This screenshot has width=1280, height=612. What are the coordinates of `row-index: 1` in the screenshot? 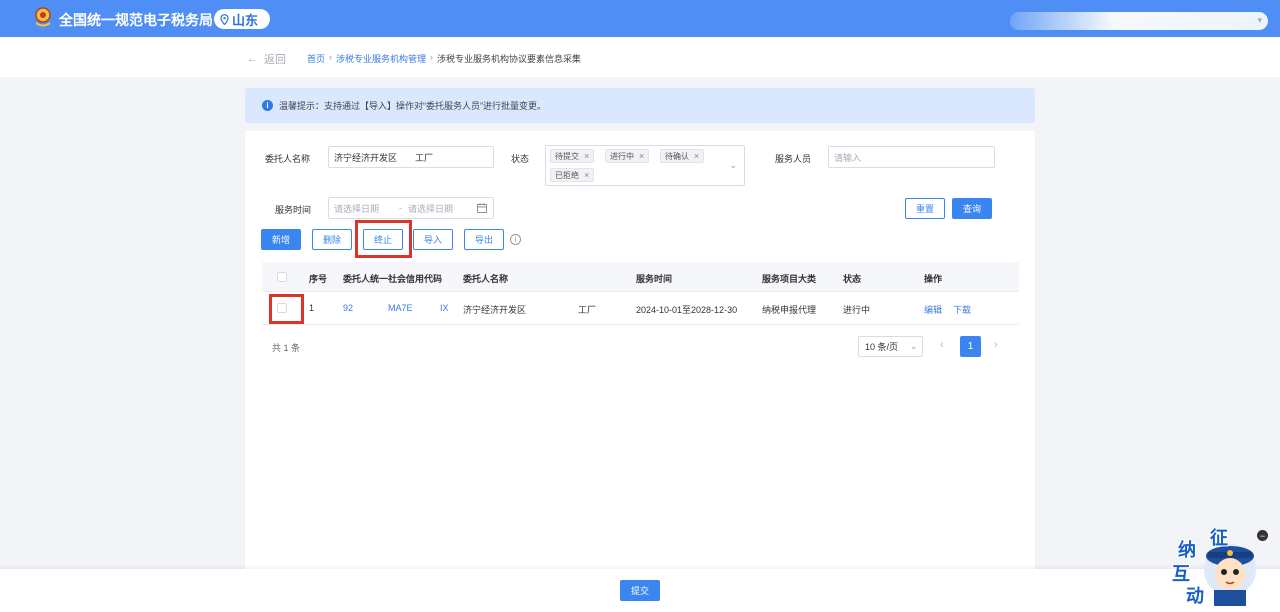 It's located at (312, 308).